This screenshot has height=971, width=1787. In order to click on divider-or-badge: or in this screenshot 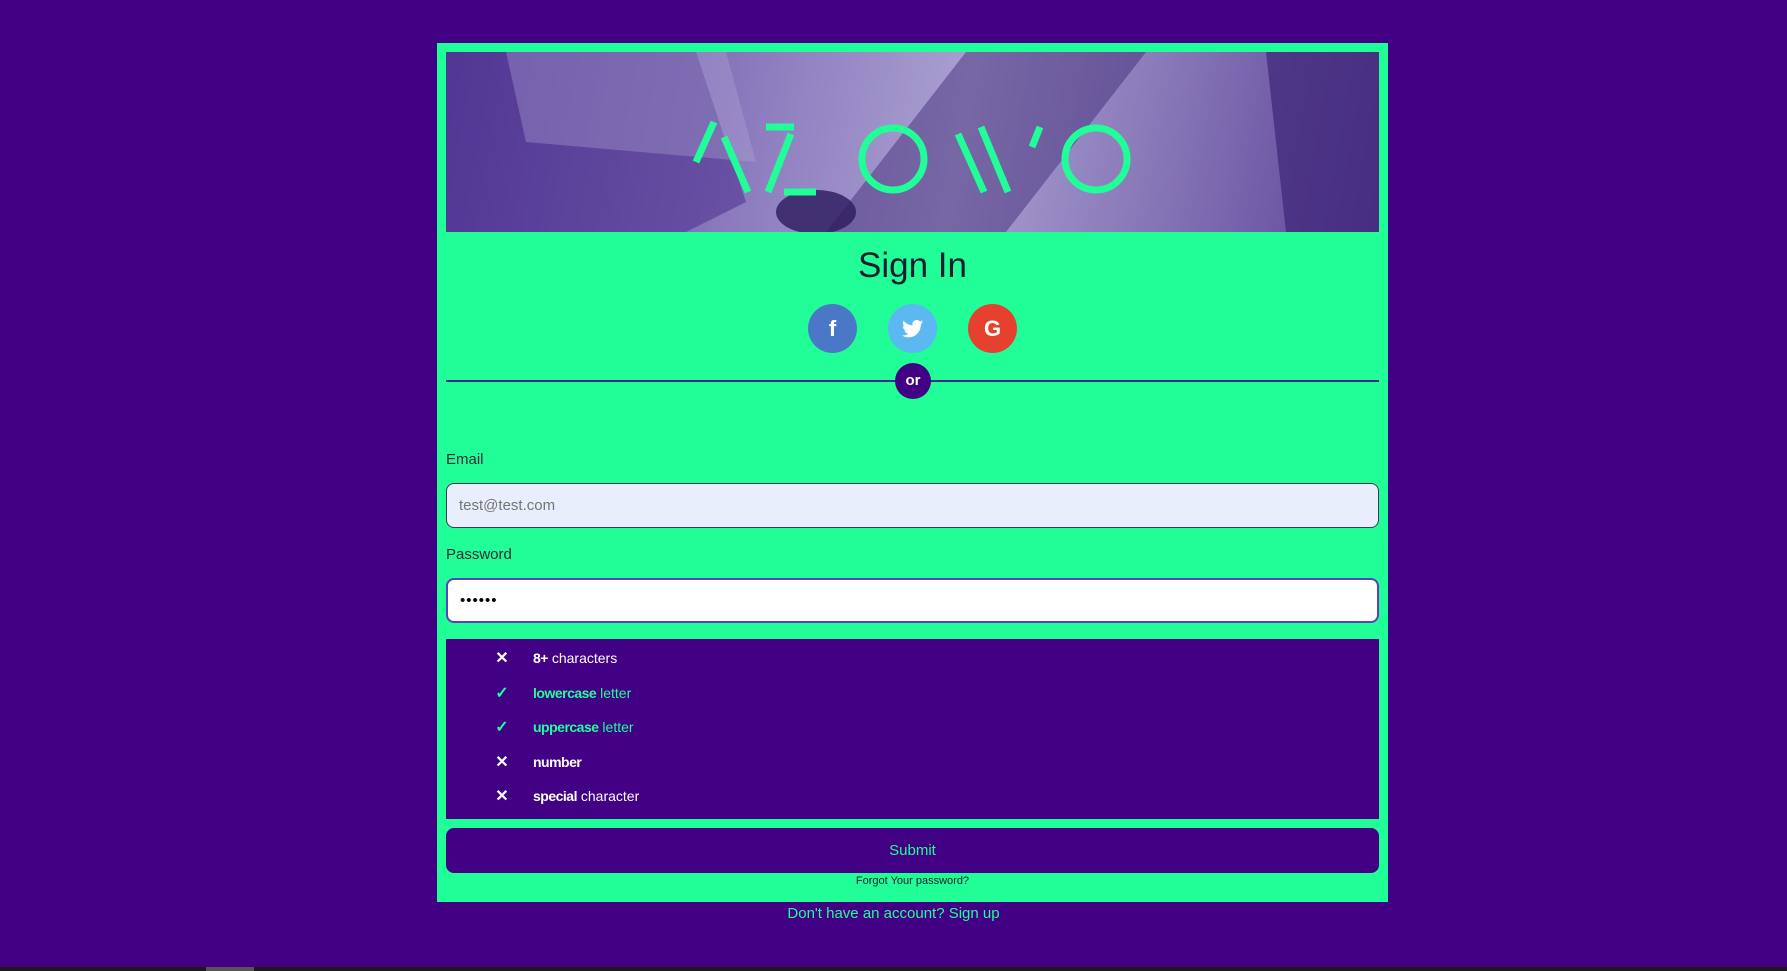, I will do `click(913, 381)`.